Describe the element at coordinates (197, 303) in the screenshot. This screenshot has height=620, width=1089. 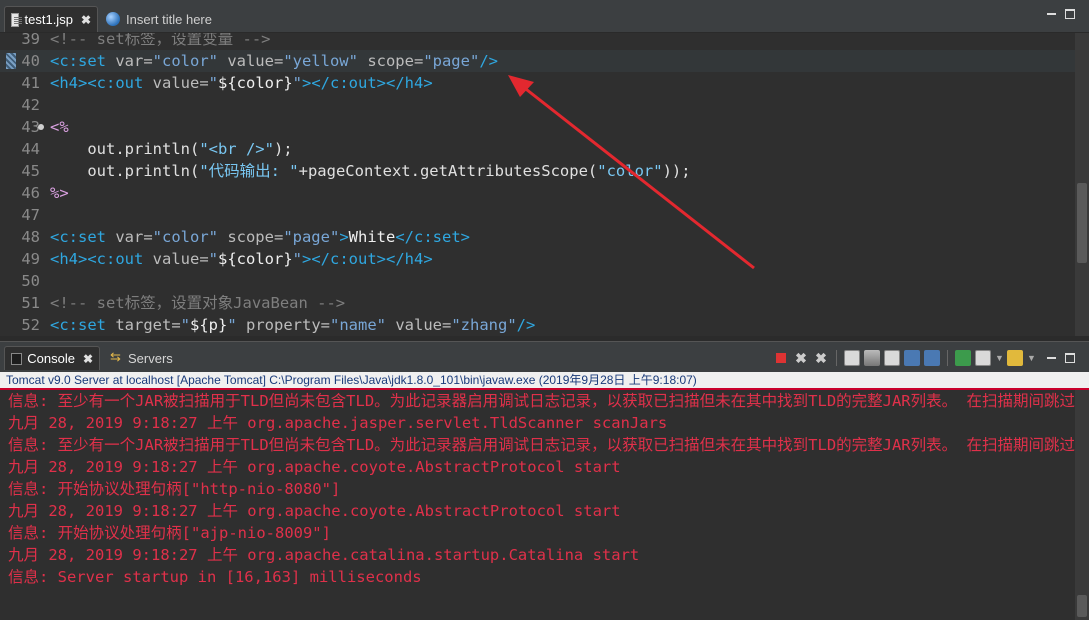
I see `code-text: <!-- set标签，设置对象JavaBean -->` at that location.